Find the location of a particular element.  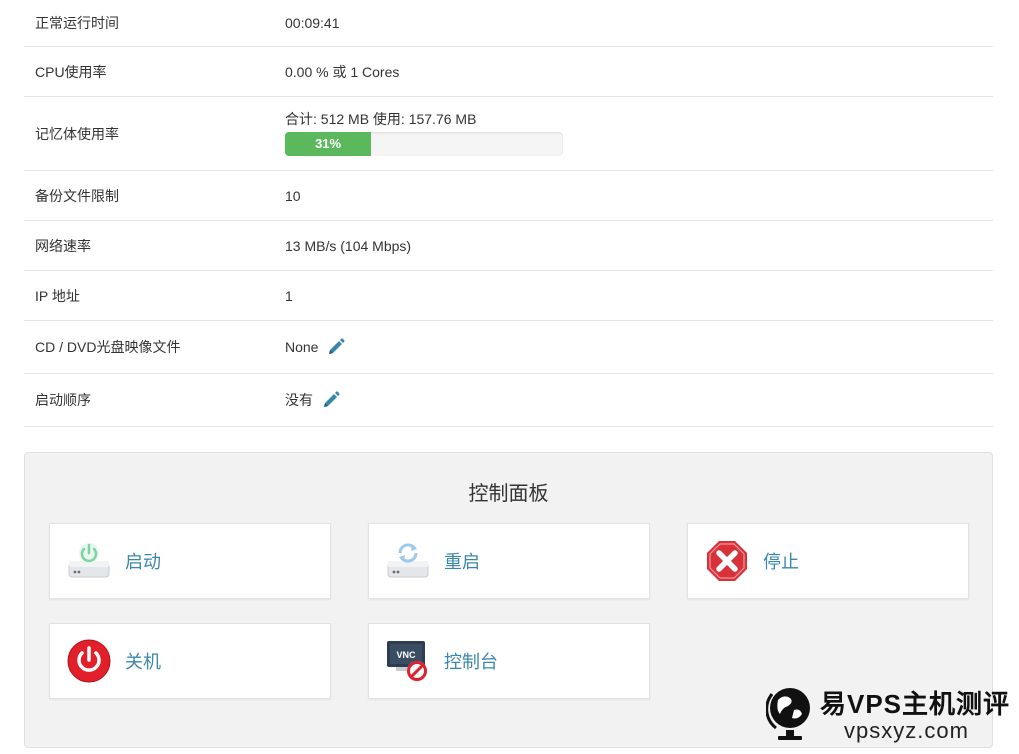

info-row-backup-limit: 备份文件限制 10 is located at coordinates (508, 196).